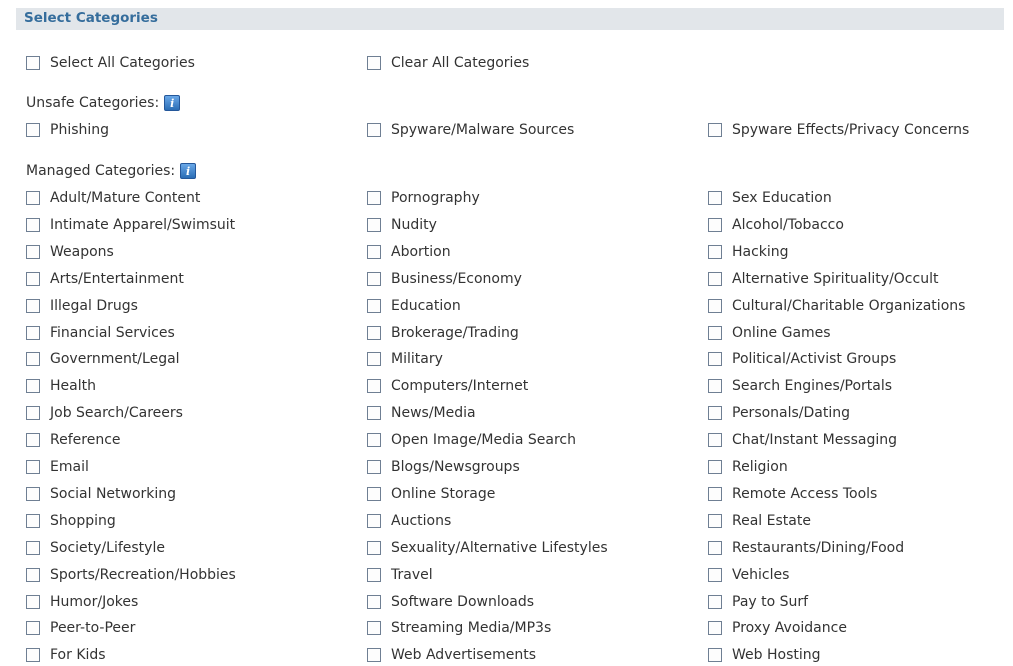 This screenshot has height=666, width=1013. What do you see at coordinates (57, 467) in the screenshot?
I see `category-checkbox-email: Email` at bounding box center [57, 467].